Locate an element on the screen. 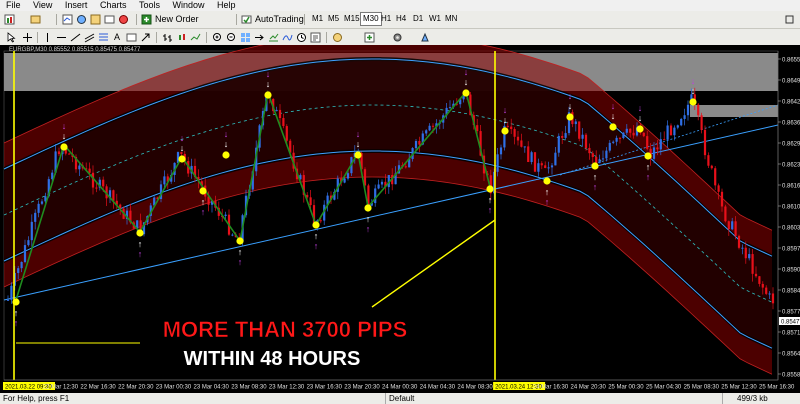 The height and width of the screenshot is (404, 800). zoom-in-icon is located at coordinates (217, 37).